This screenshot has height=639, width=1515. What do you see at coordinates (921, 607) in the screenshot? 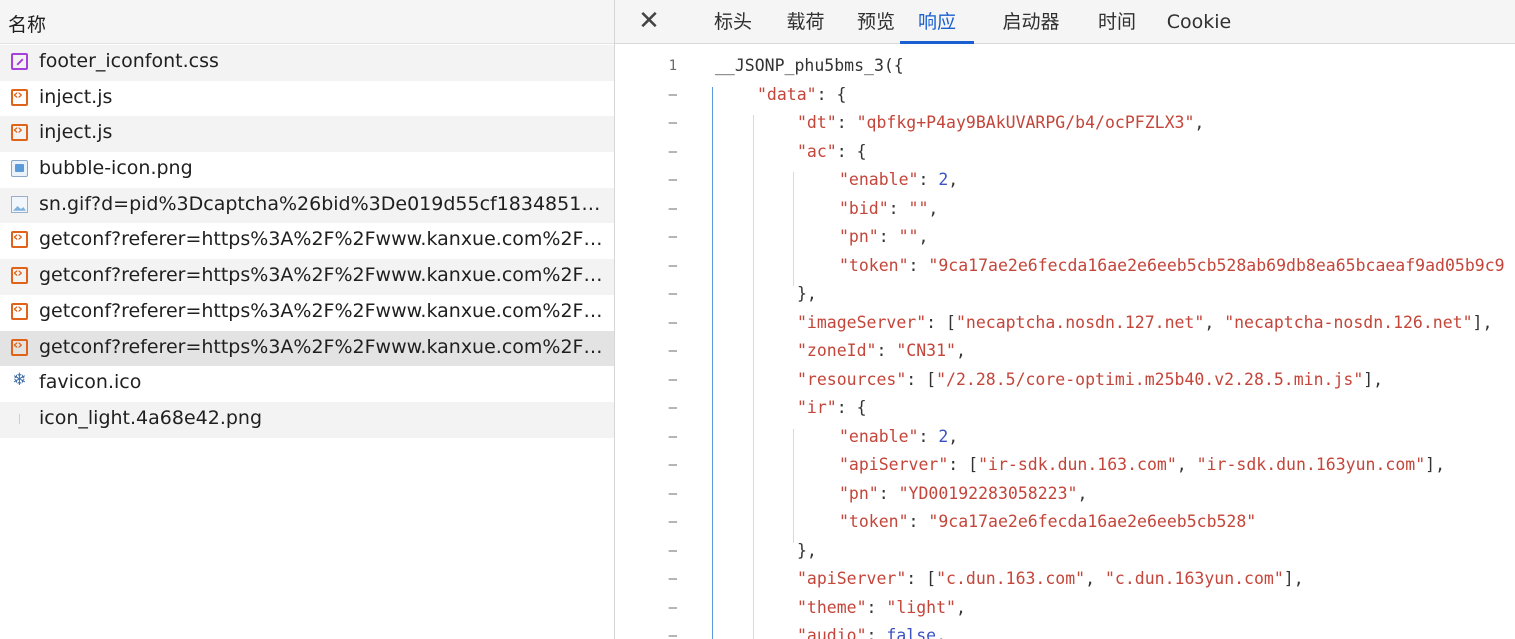
I see `code-token: "light"` at bounding box center [921, 607].